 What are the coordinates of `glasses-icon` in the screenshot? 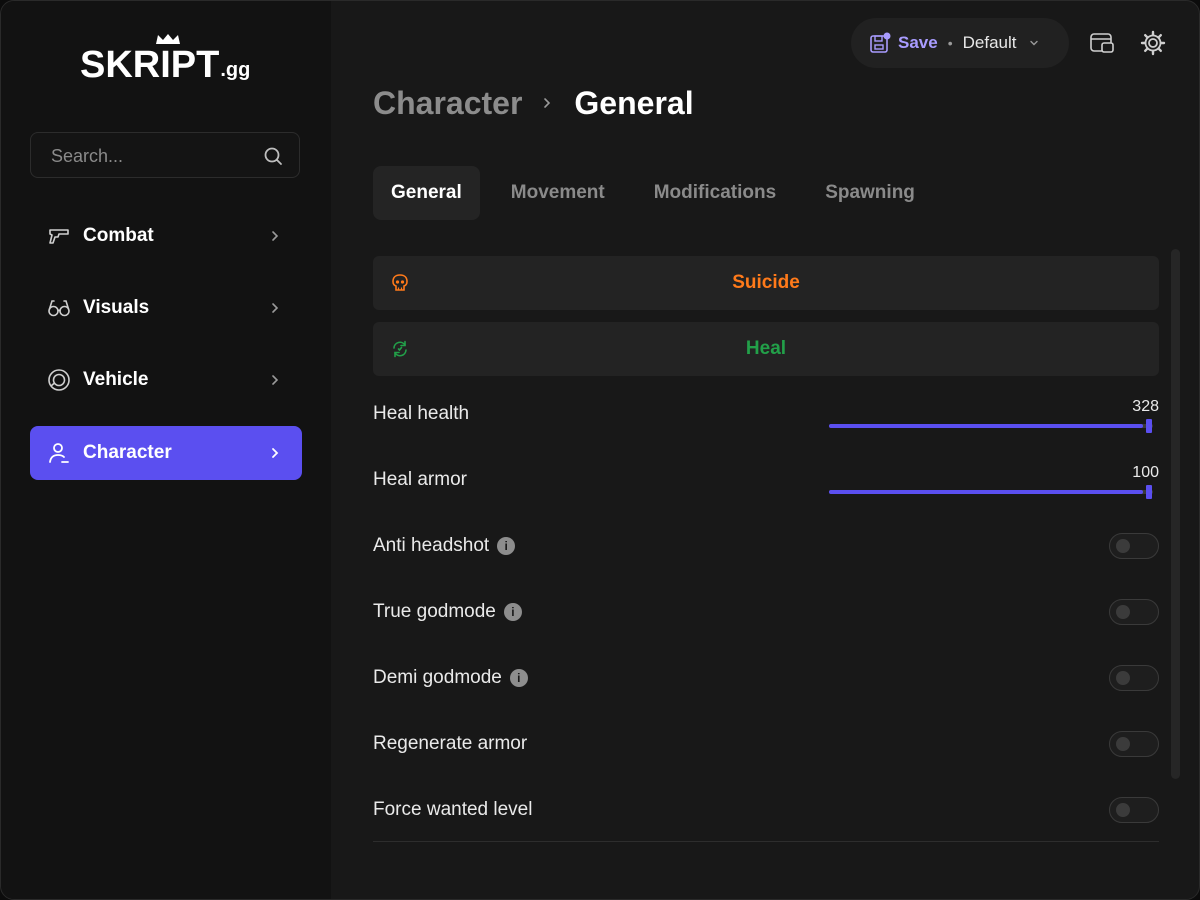 It's located at (59, 308).